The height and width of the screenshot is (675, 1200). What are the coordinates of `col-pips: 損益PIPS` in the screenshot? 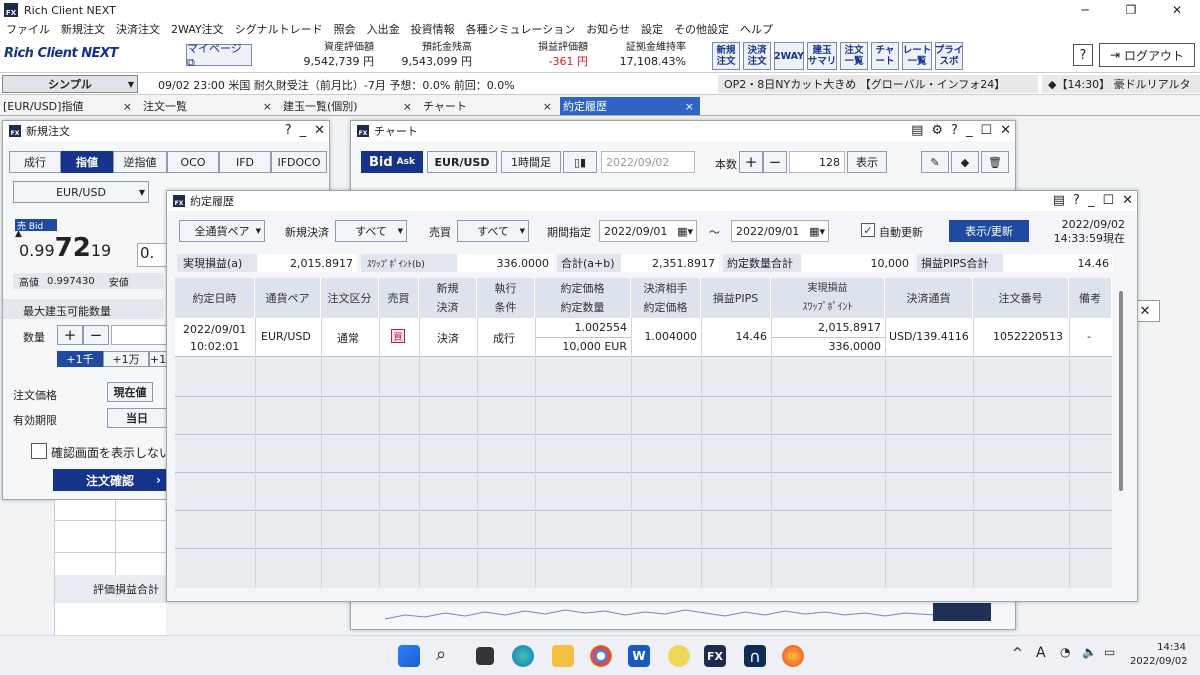 It's located at (736, 298).